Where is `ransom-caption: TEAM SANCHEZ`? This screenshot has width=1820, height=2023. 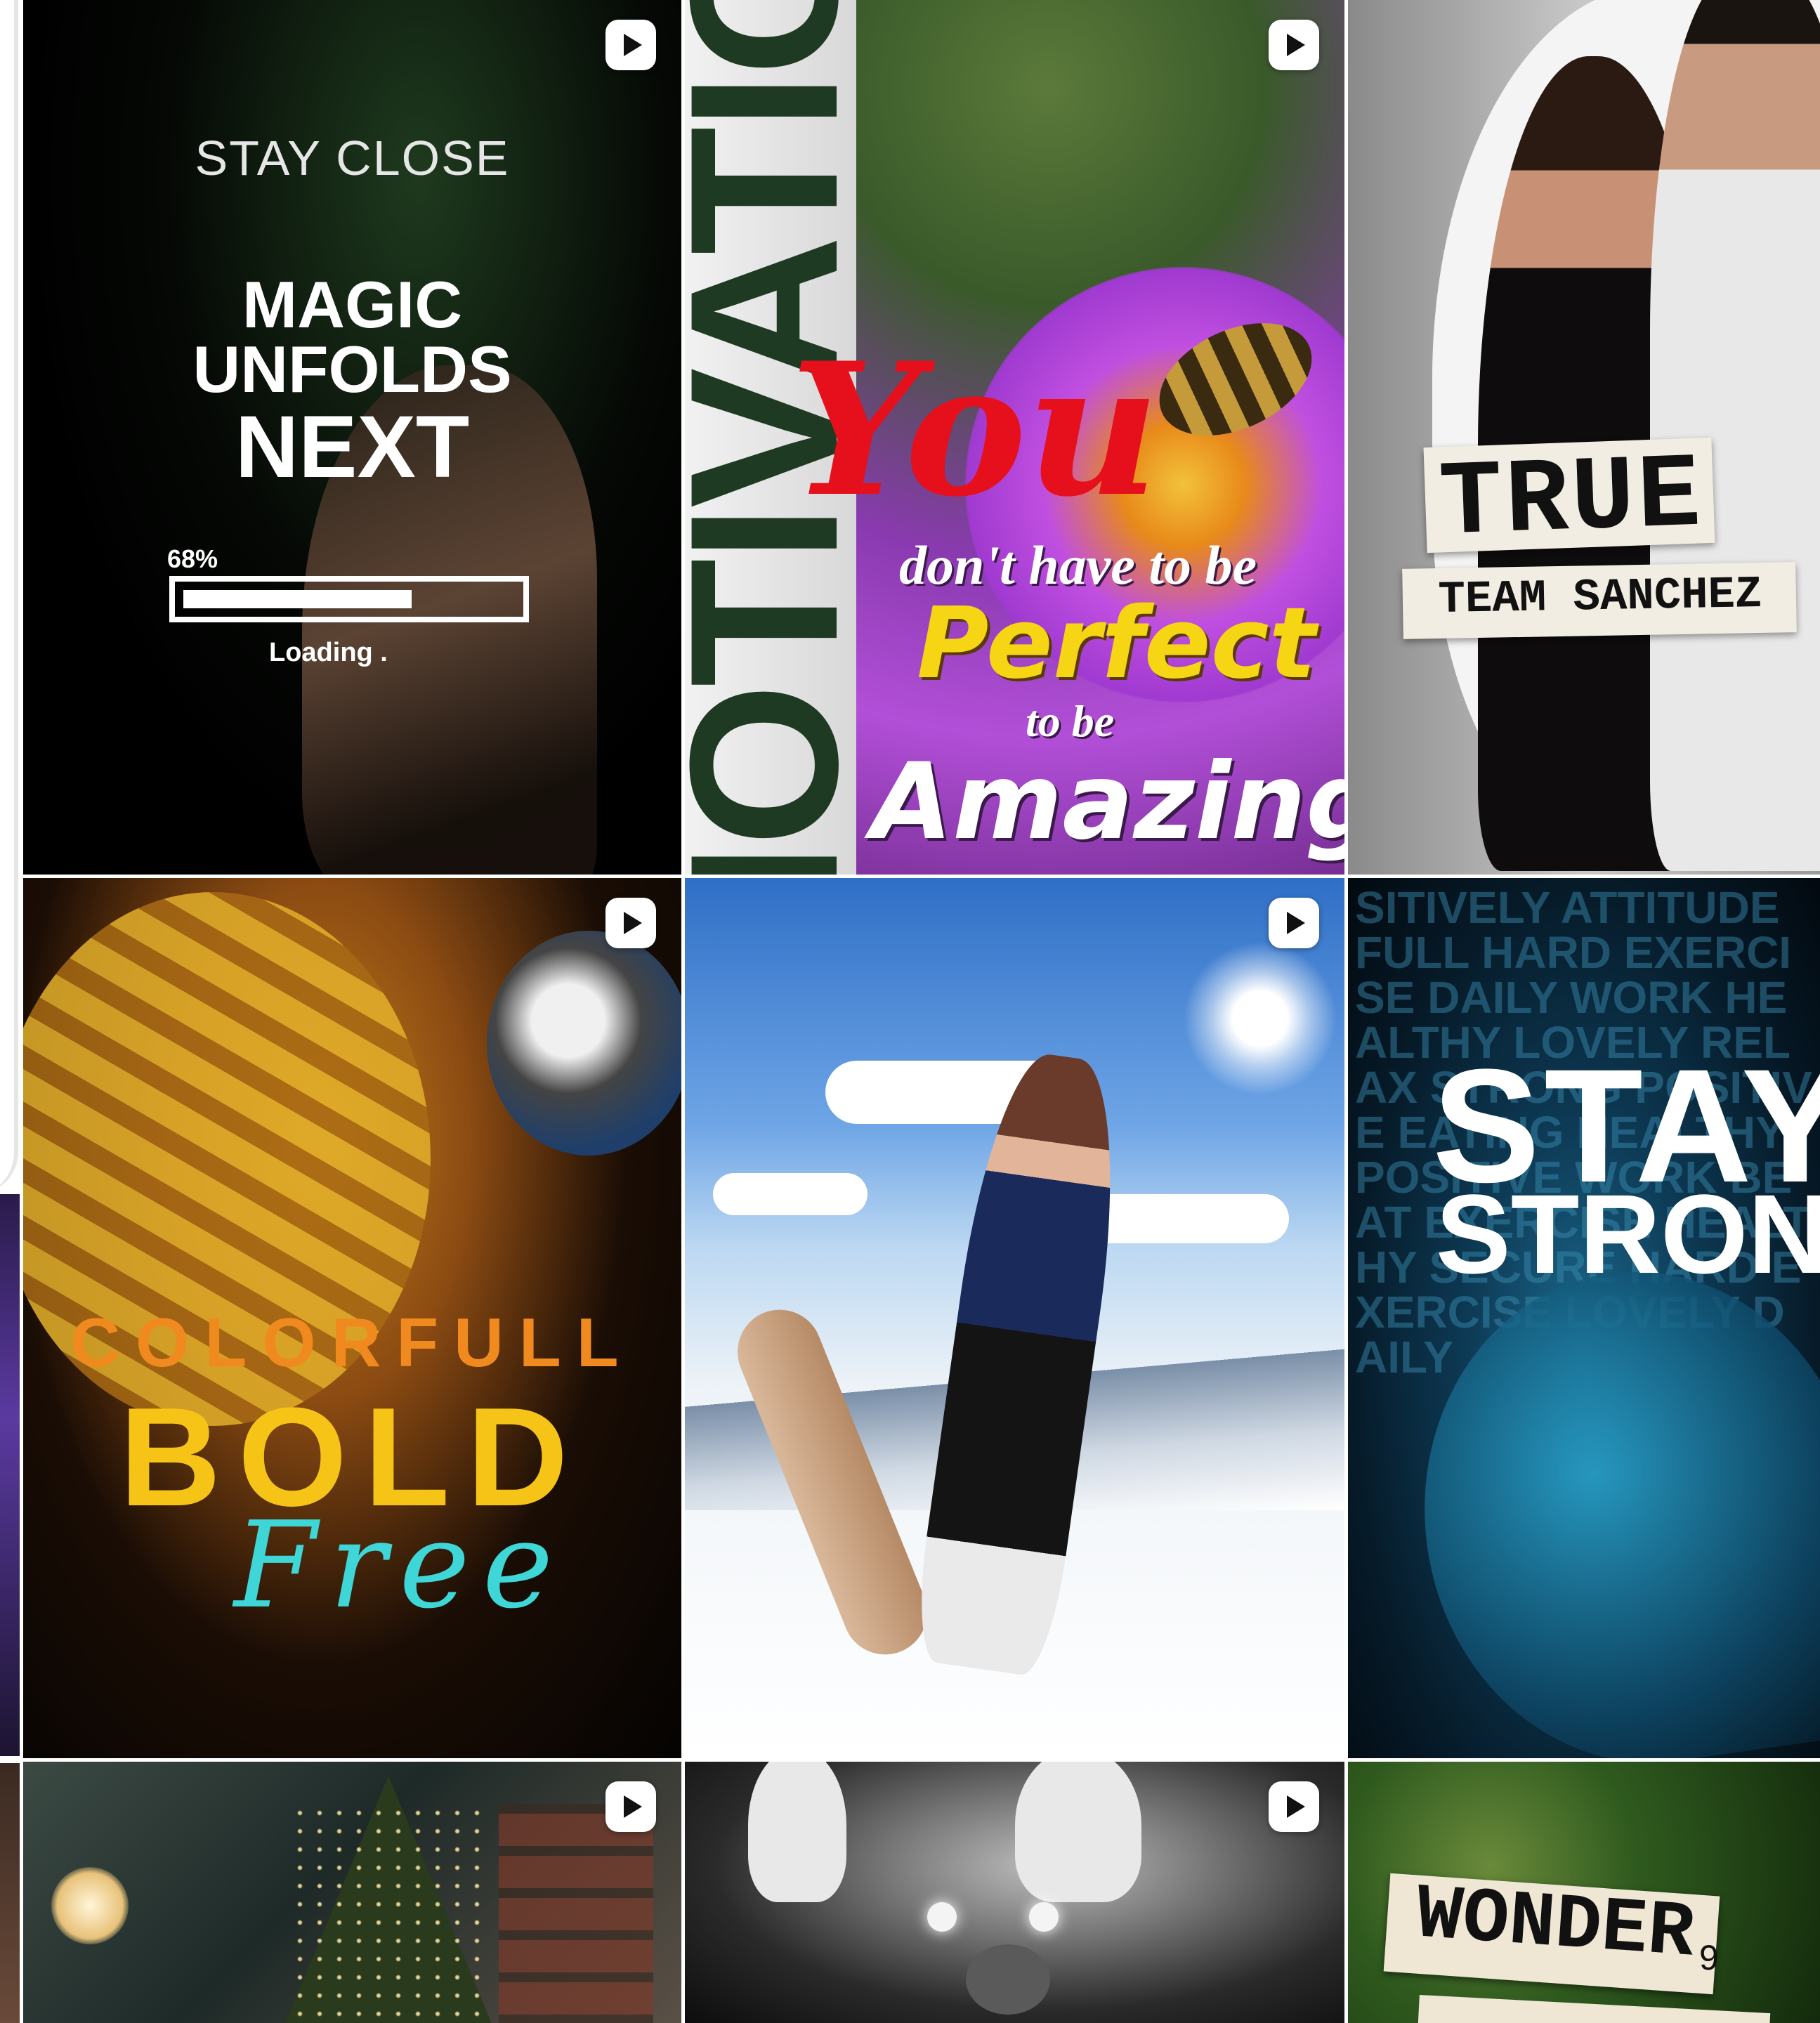
ransom-caption: TEAM SANCHEZ is located at coordinates (1600, 598).